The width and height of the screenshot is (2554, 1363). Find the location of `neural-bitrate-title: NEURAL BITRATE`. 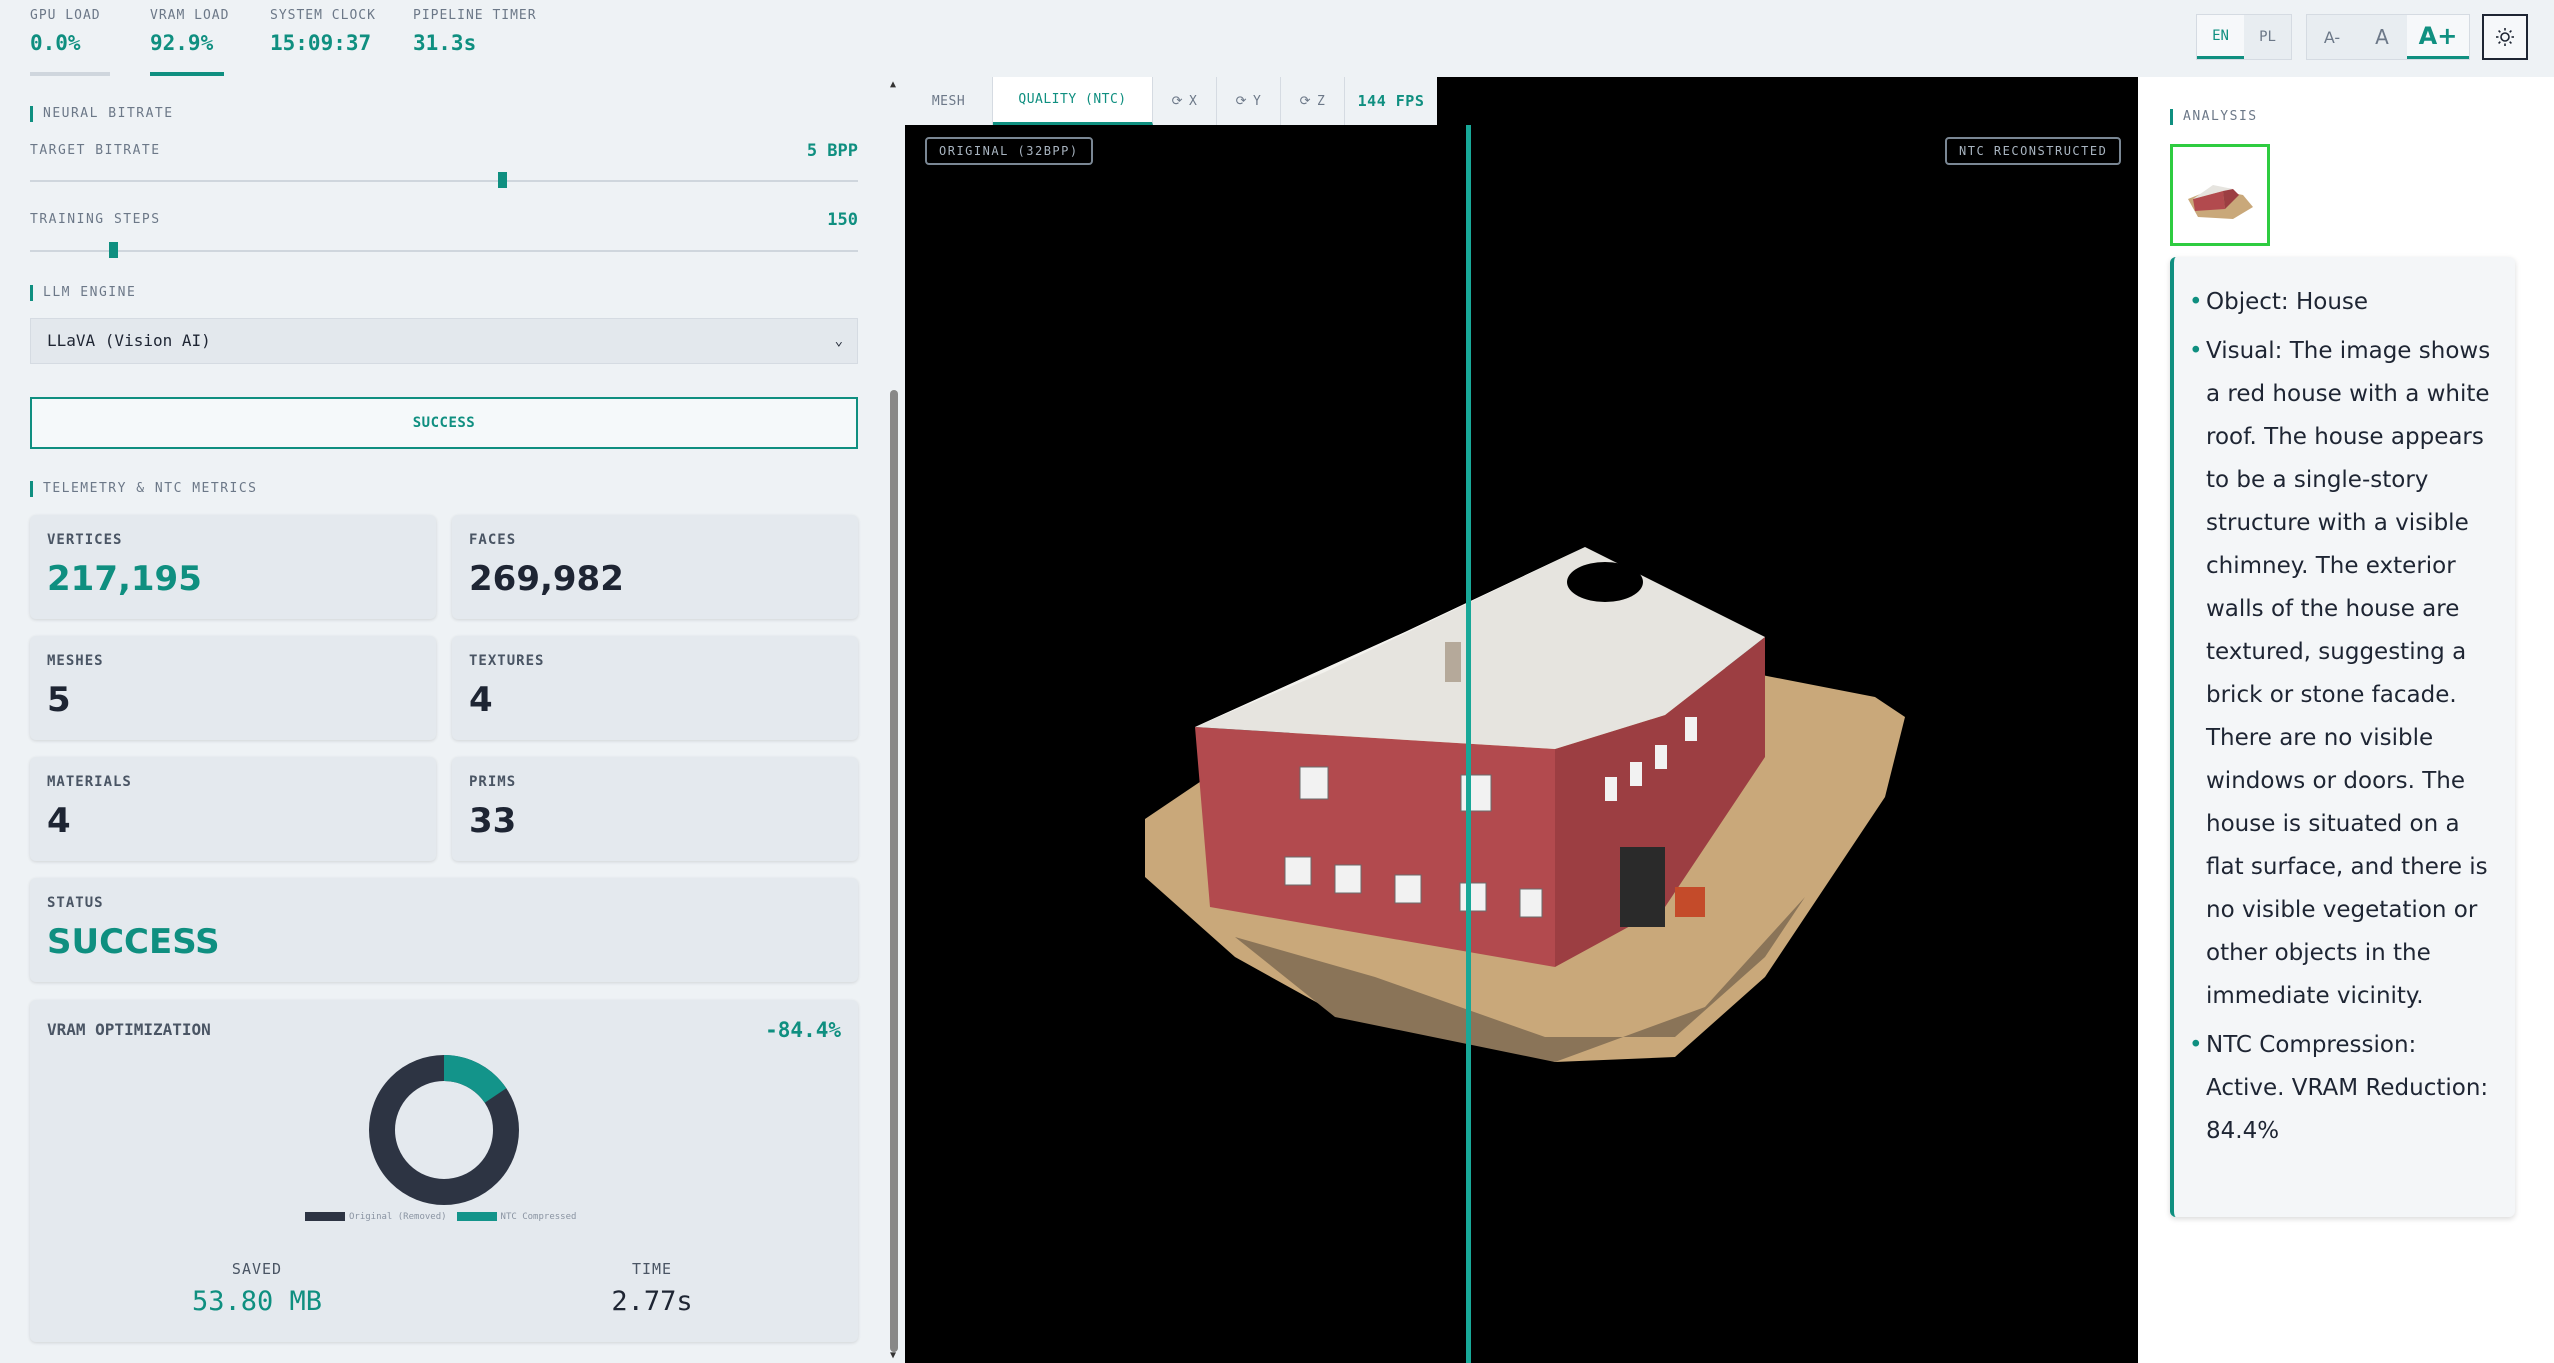

neural-bitrate-title: NEURAL BITRATE is located at coordinates (102, 114).